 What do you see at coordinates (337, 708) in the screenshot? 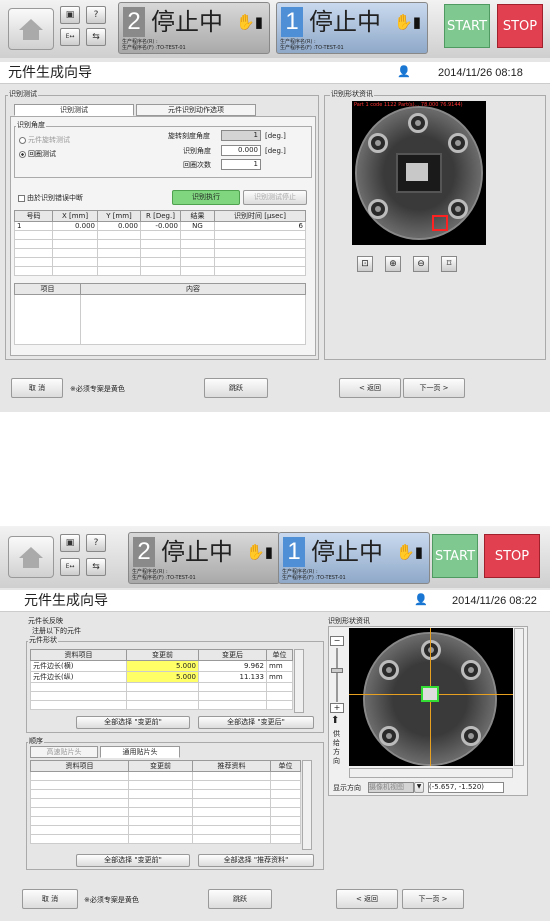
I see `zoom-in-slider-button: +` at bounding box center [337, 708].